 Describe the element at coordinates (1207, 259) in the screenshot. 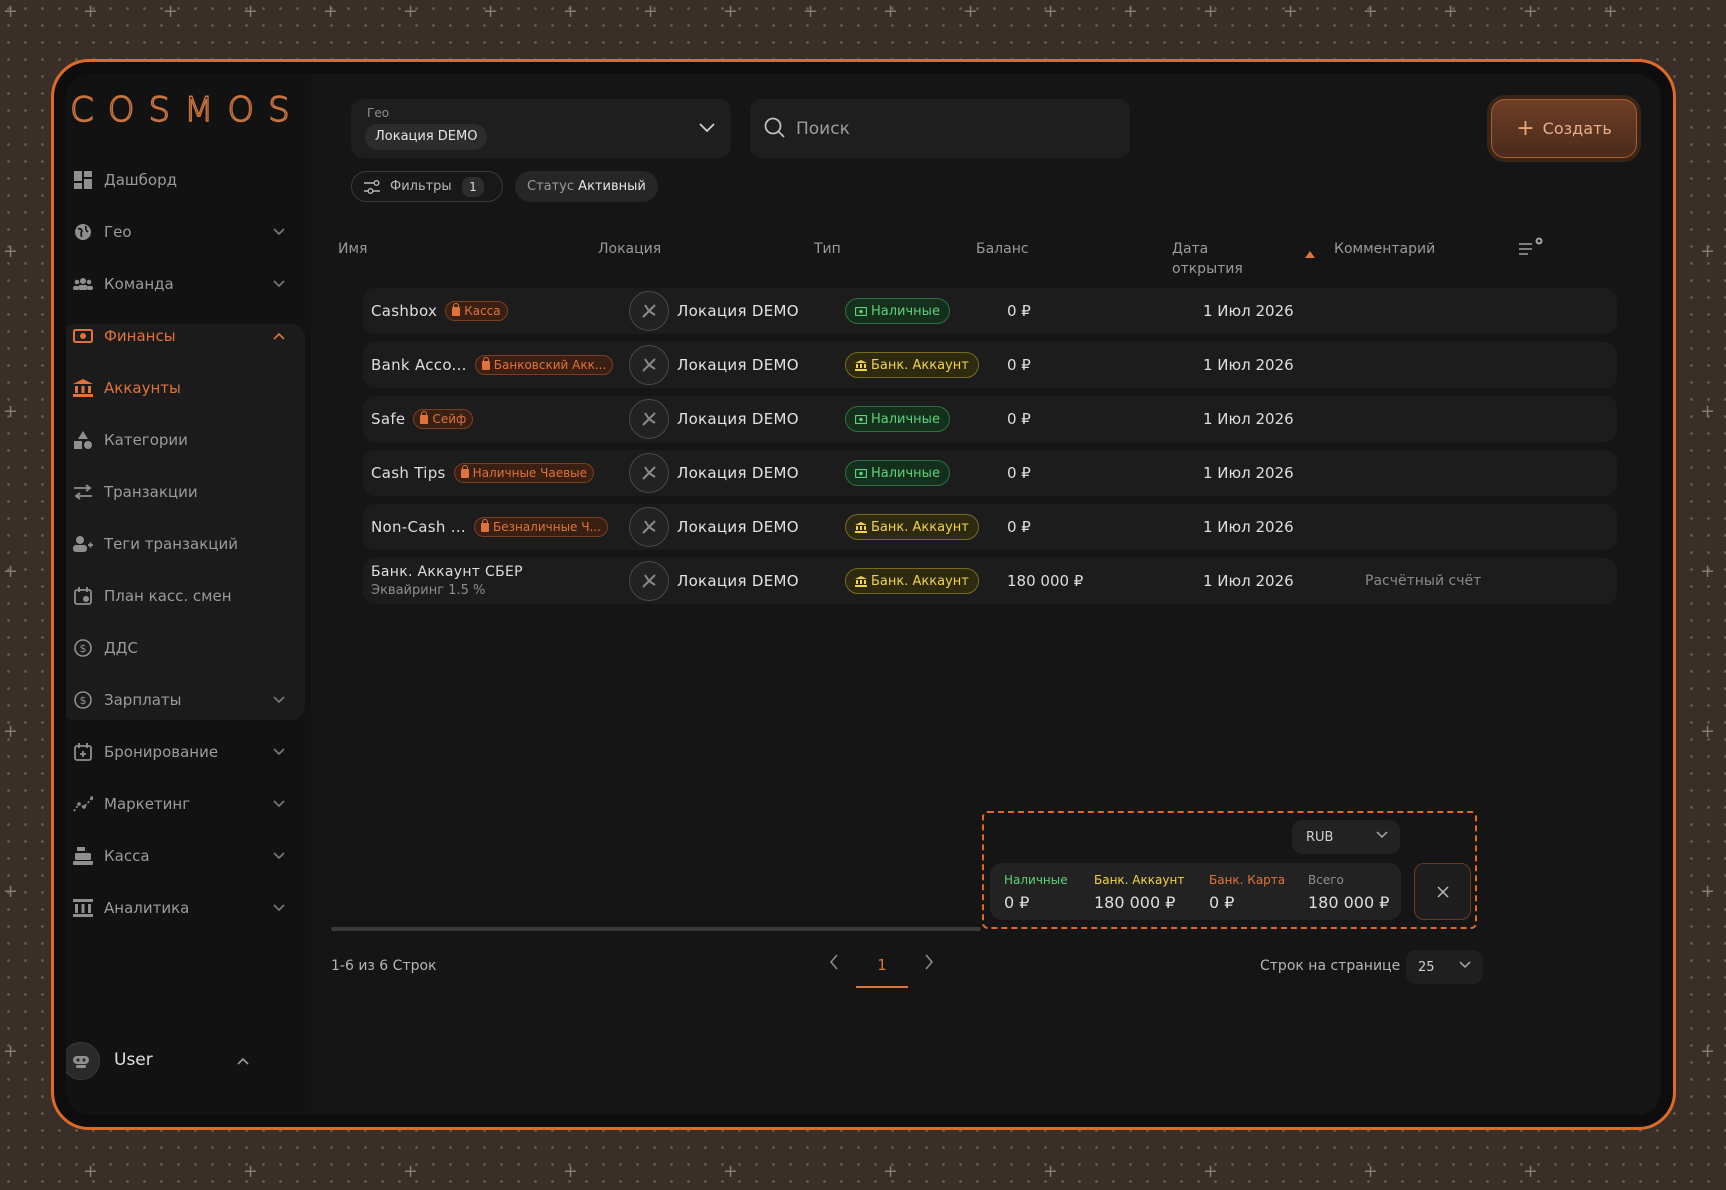

I see `column-header-date: Дата открытия` at that location.